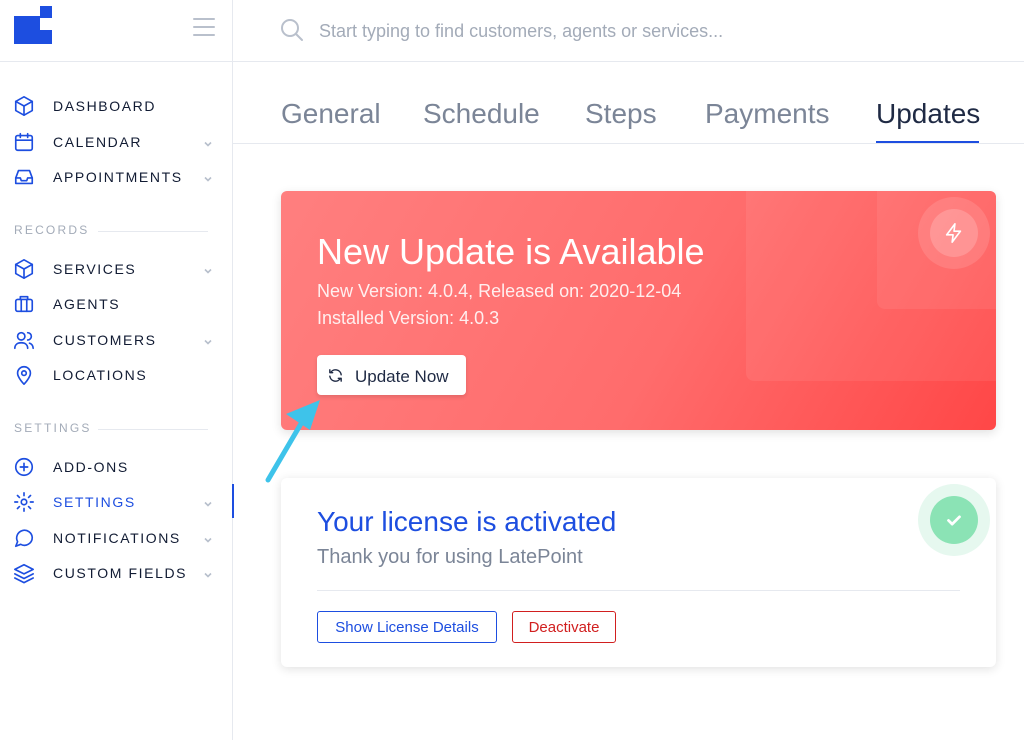  What do you see at coordinates (450, 557) in the screenshot?
I see `license-subtitle: Thank you for using LatePoint` at bounding box center [450, 557].